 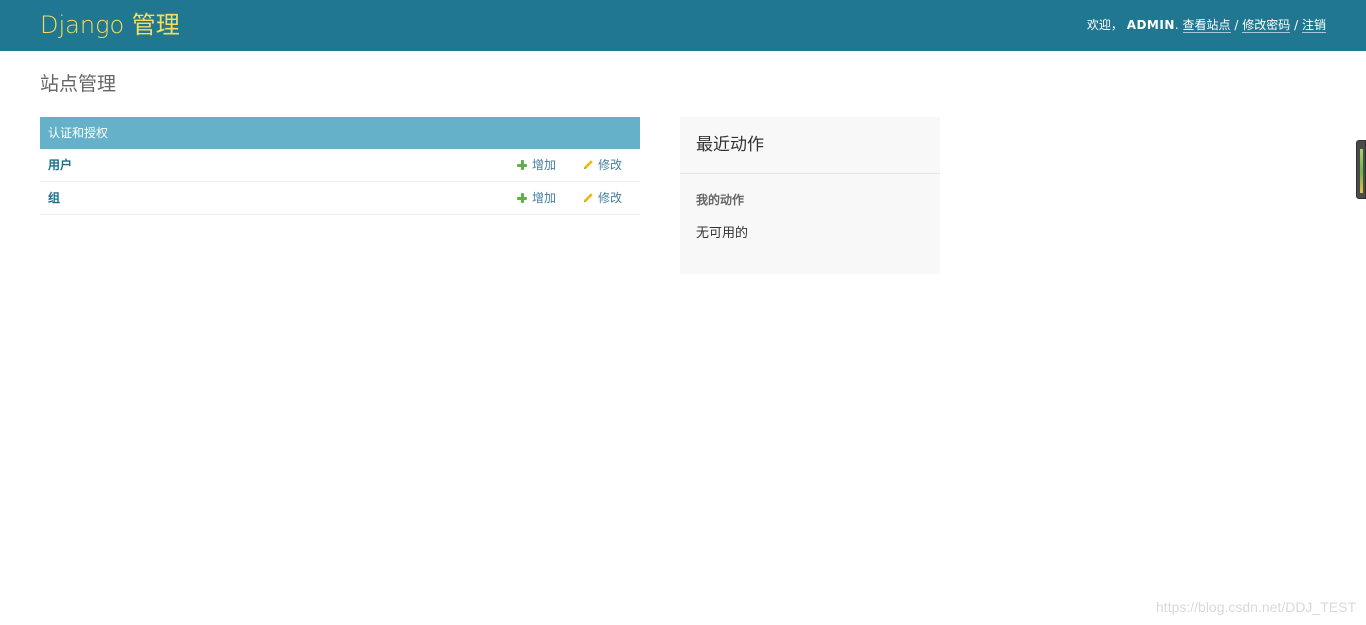 What do you see at coordinates (1313, 25) in the screenshot?
I see `logout-link: 注销` at bounding box center [1313, 25].